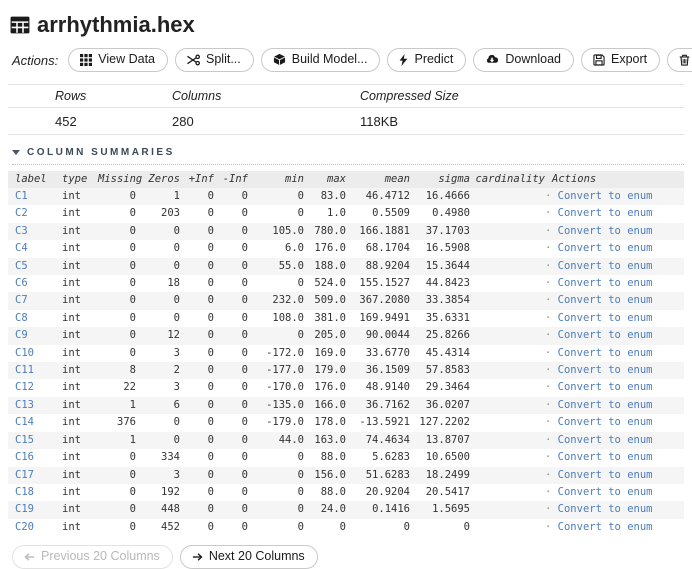  Describe the element at coordinates (24, 353) in the screenshot. I see `column-label-link: C10` at that location.